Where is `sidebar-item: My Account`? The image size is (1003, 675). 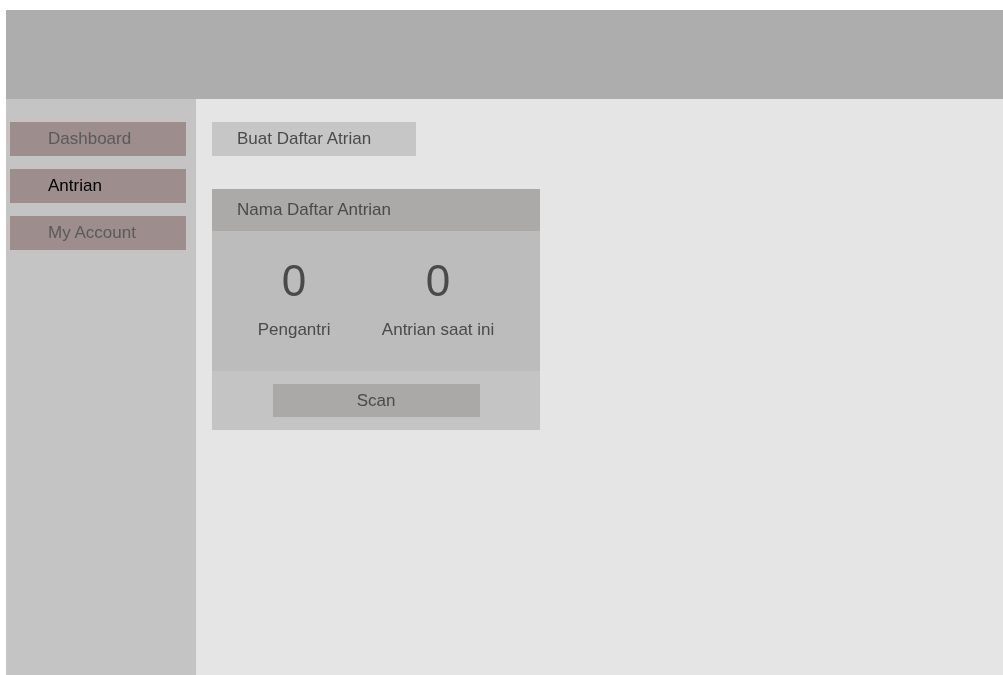 sidebar-item: My Account is located at coordinates (98, 233).